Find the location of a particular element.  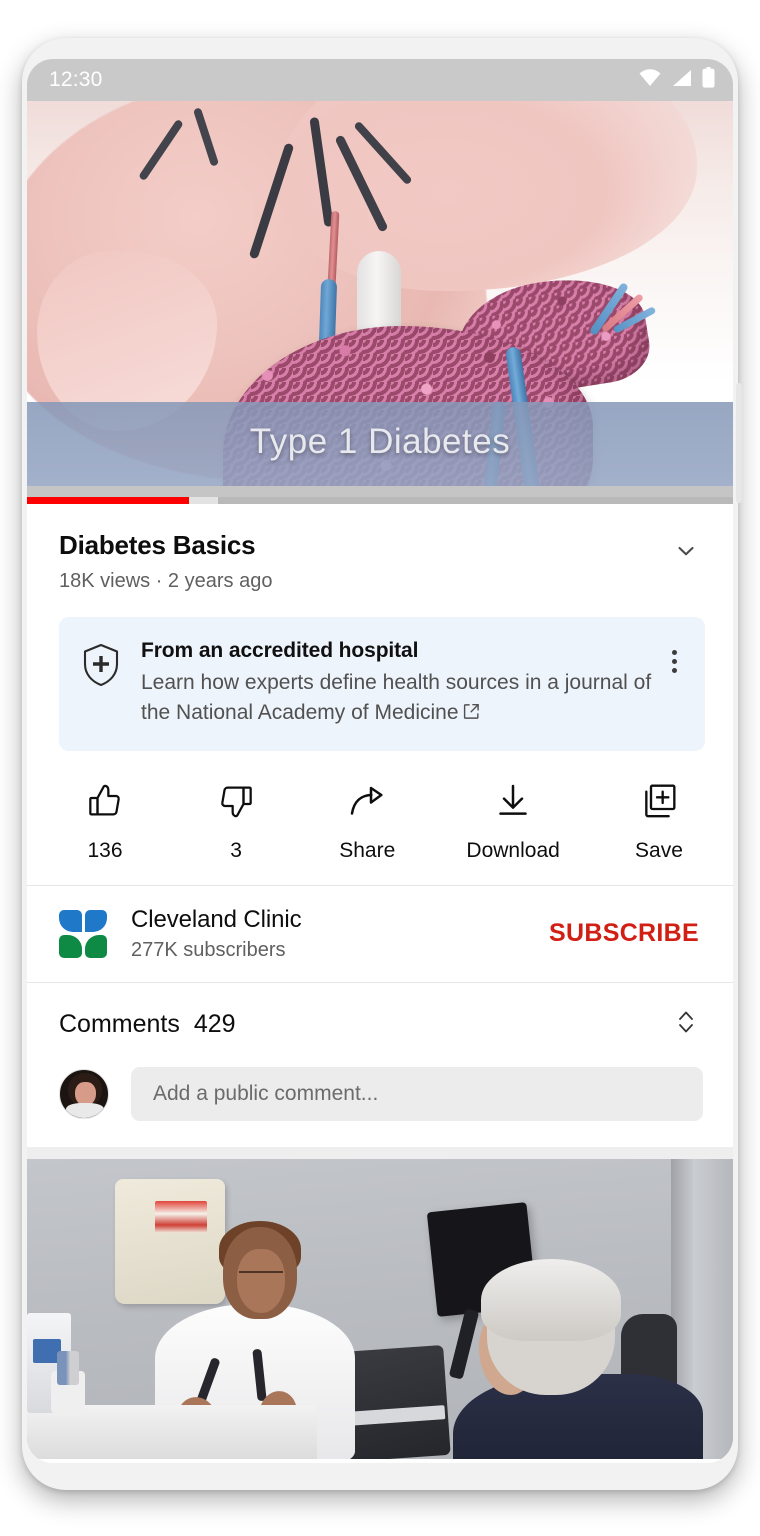

health-shield-icon is located at coordinates (101, 667).